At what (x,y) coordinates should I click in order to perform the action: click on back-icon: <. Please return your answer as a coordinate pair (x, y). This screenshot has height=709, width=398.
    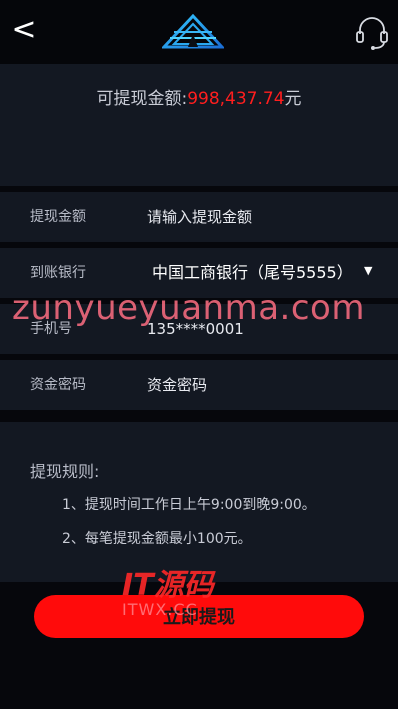
    Looking at the image, I should click on (24, 30).